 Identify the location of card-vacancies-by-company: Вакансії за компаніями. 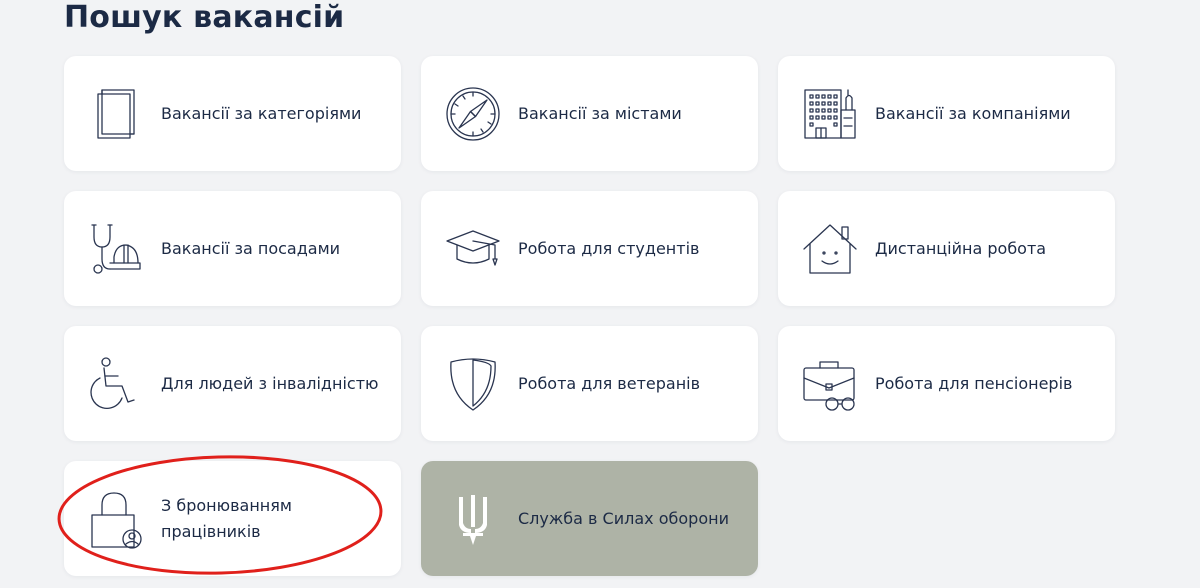
(946, 113).